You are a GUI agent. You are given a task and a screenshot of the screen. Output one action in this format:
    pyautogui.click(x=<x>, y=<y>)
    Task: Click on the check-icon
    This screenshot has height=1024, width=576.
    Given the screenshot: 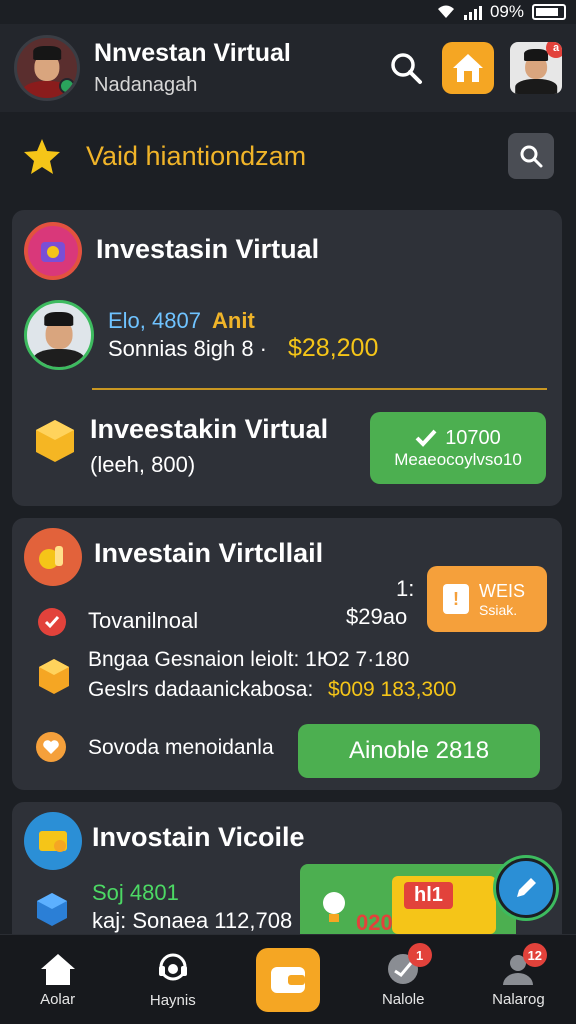 What is the action you would take?
    pyautogui.click(x=426, y=438)
    